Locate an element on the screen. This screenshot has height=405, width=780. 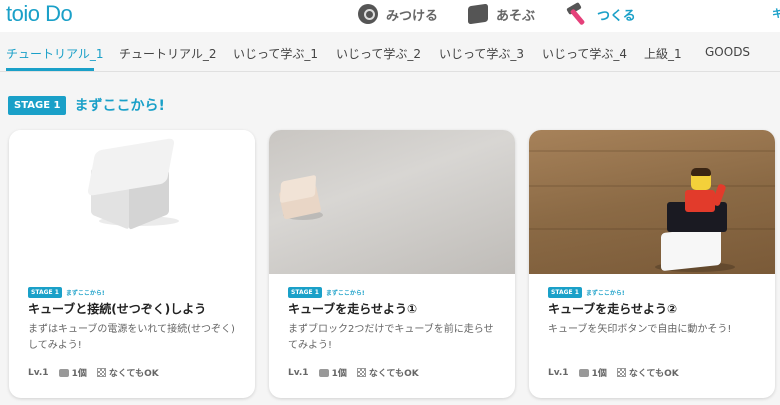
card-description: まずはキューブの電源をいれて接続(せつぞく)してみよう! is located at coordinates (131, 337).